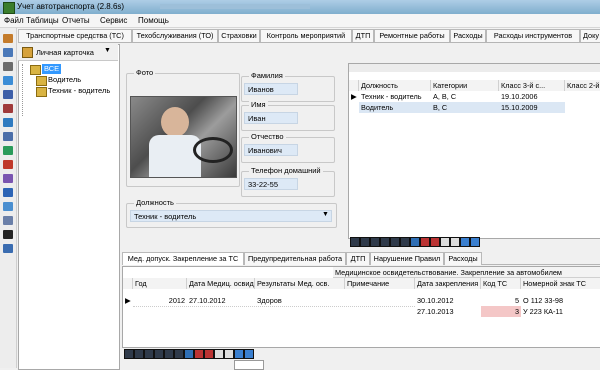  I want to click on grid-cell-highlighted: 3, so click(501, 311).